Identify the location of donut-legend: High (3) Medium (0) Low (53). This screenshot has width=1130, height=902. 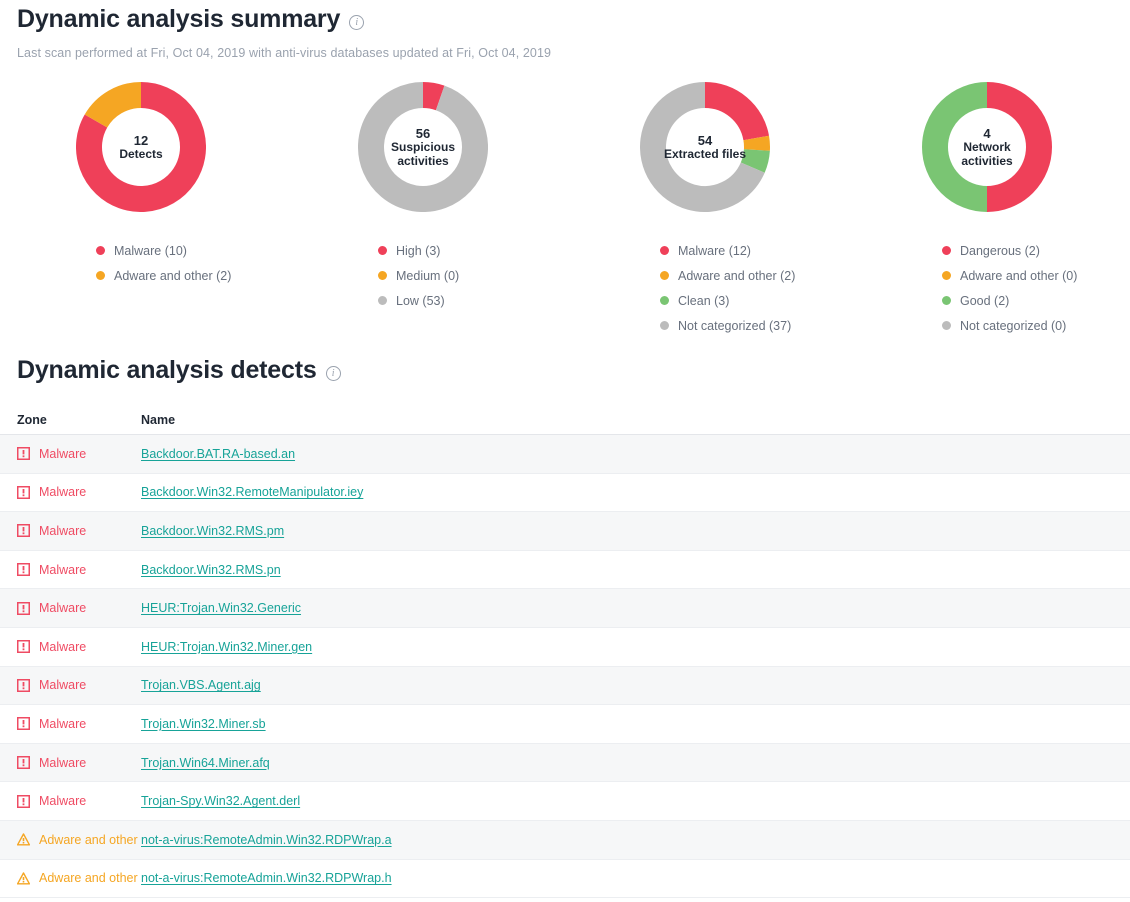
(423, 275).